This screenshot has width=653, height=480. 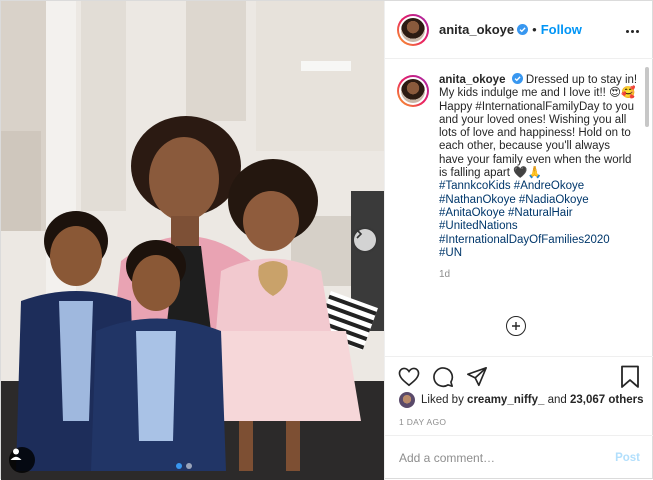 What do you see at coordinates (184, 466) in the screenshot?
I see `carousel-indicator` at bounding box center [184, 466].